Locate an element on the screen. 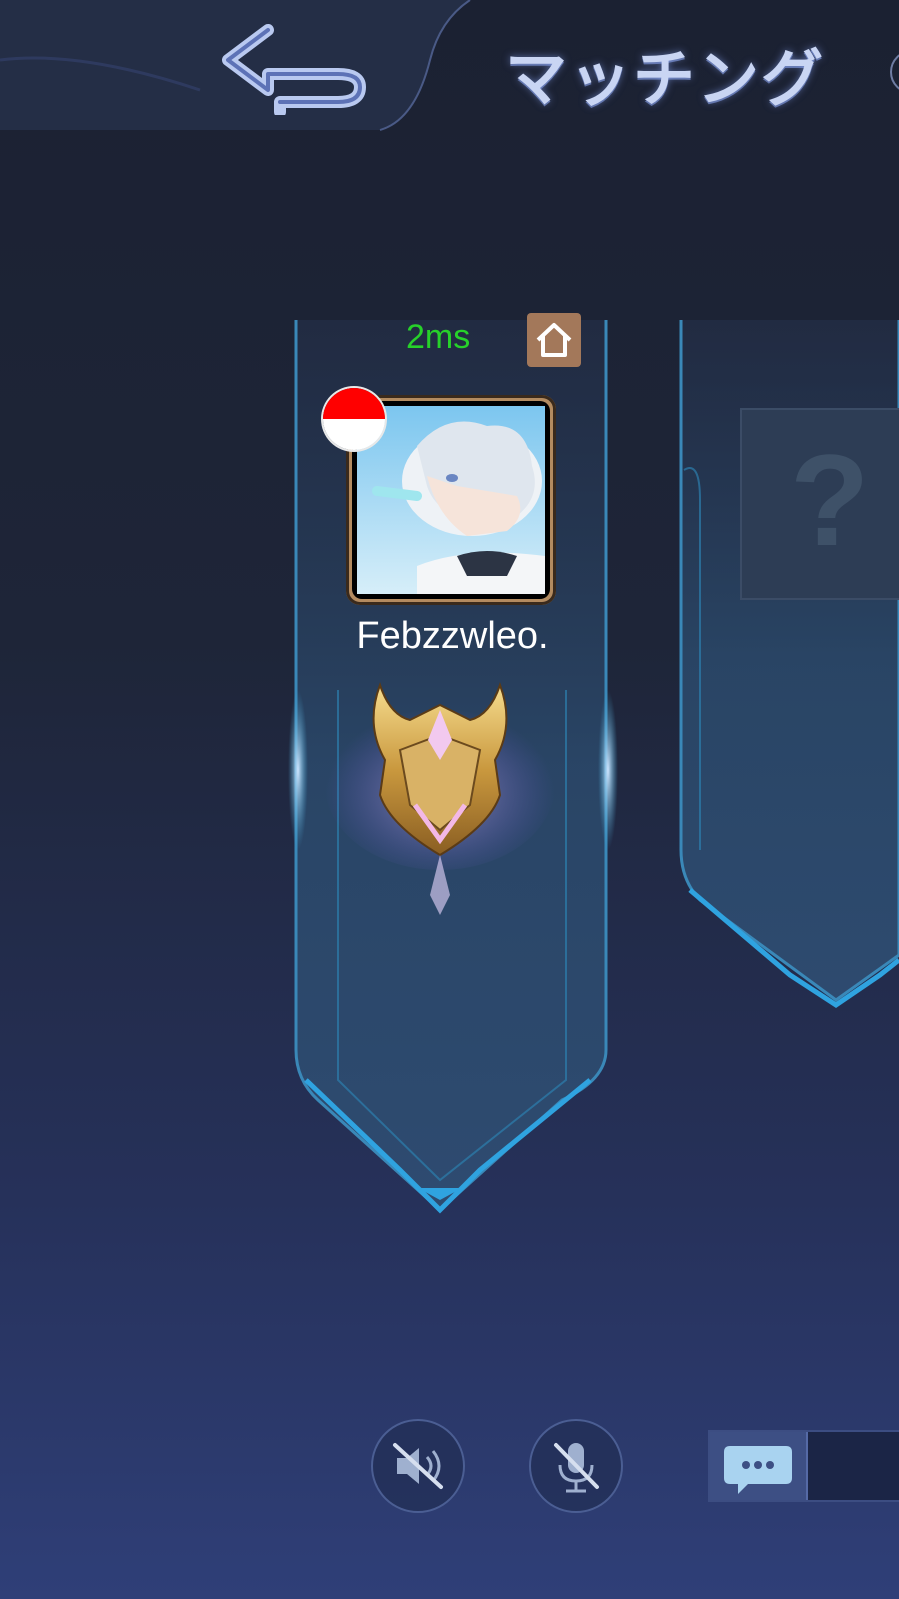  speaker-muted-icon is located at coordinates (418, 1466).